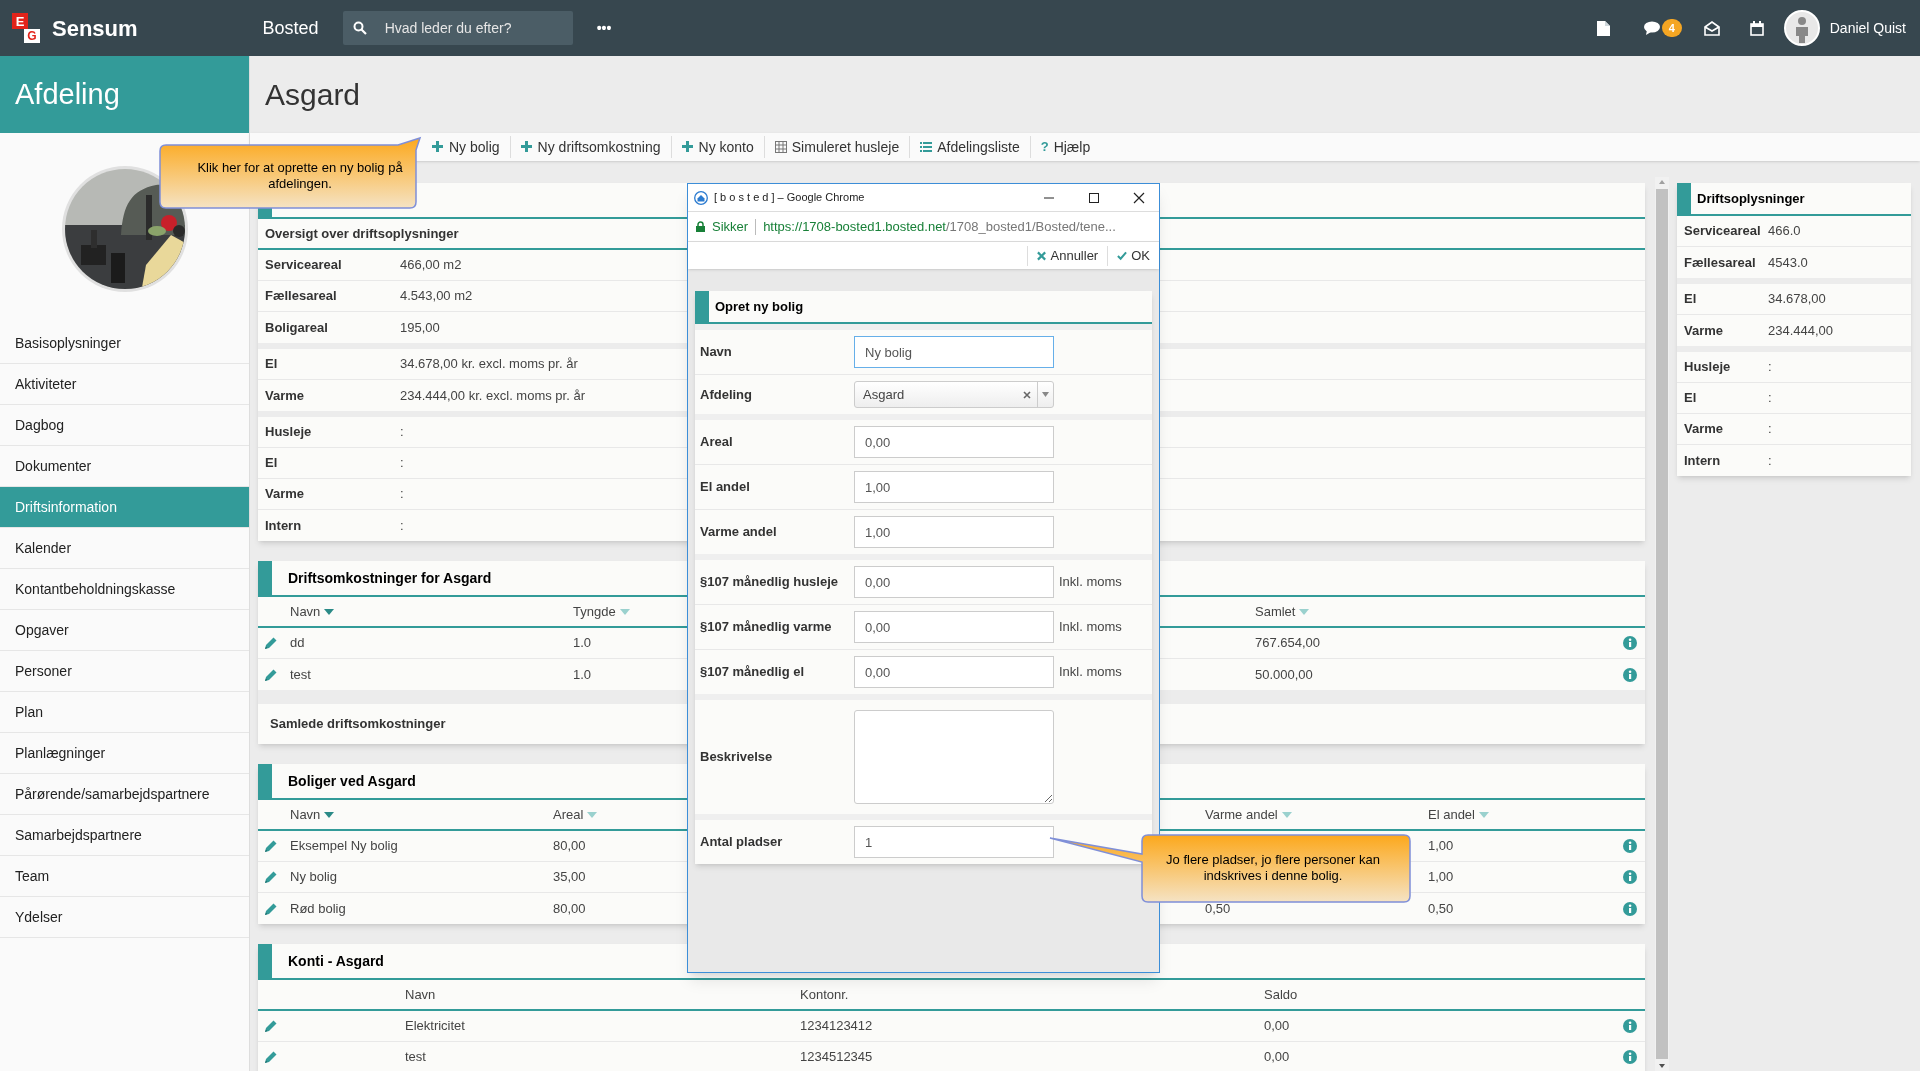 This screenshot has width=1920, height=1071. Describe the element at coordinates (601, 611) in the screenshot. I see `column-header: Tyngde` at that location.